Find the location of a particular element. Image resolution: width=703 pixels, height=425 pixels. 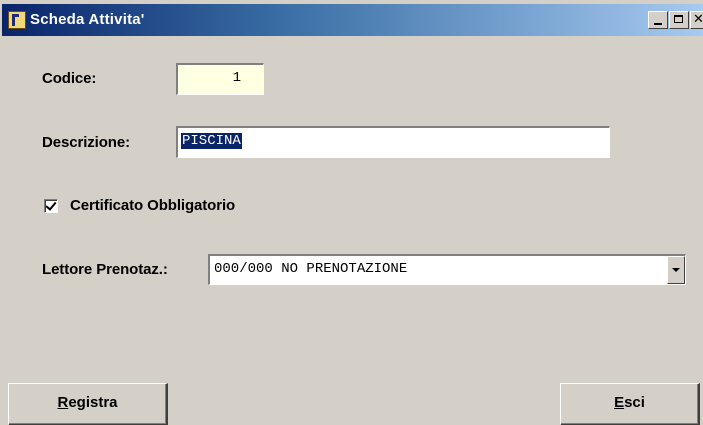

codice-field: 1 is located at coordinates (220, 79).